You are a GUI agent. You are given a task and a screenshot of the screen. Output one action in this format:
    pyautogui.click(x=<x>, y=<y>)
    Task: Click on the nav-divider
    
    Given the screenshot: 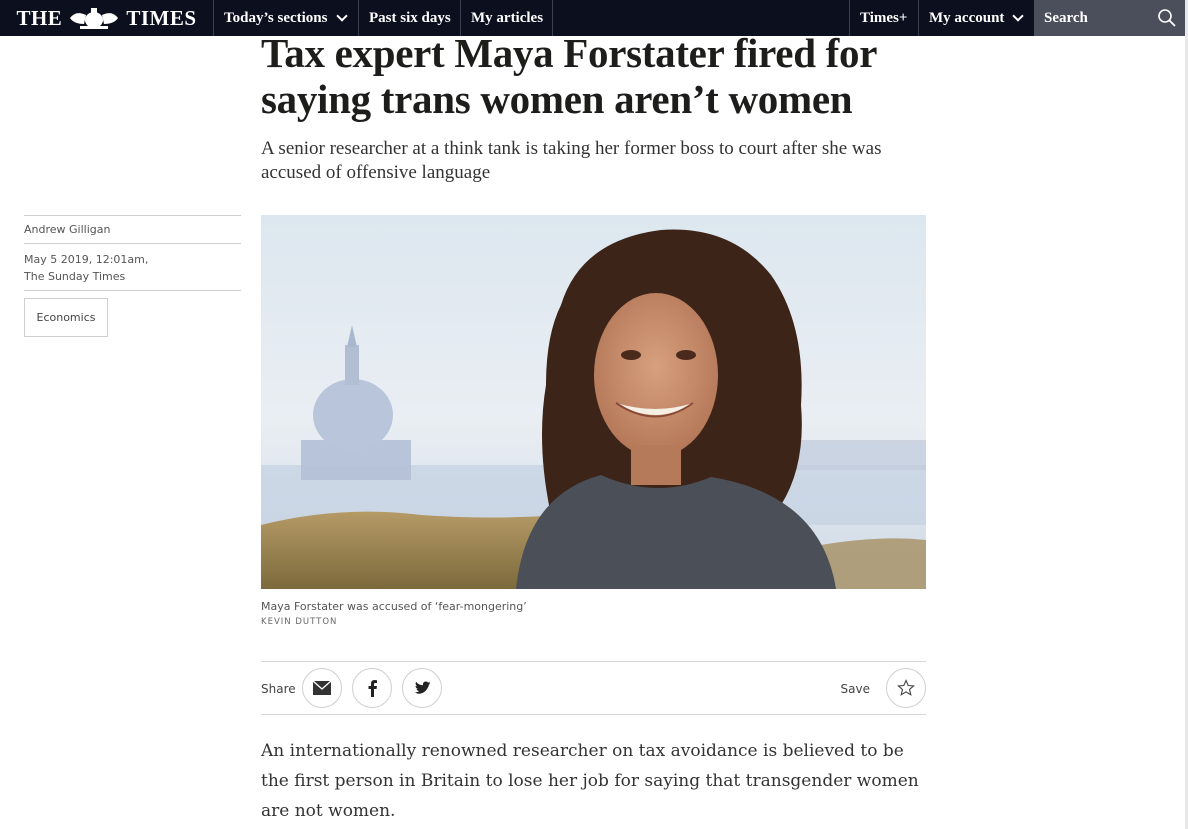 What is the action you would take?
    pyautogui.click(x=213, y=18)
    